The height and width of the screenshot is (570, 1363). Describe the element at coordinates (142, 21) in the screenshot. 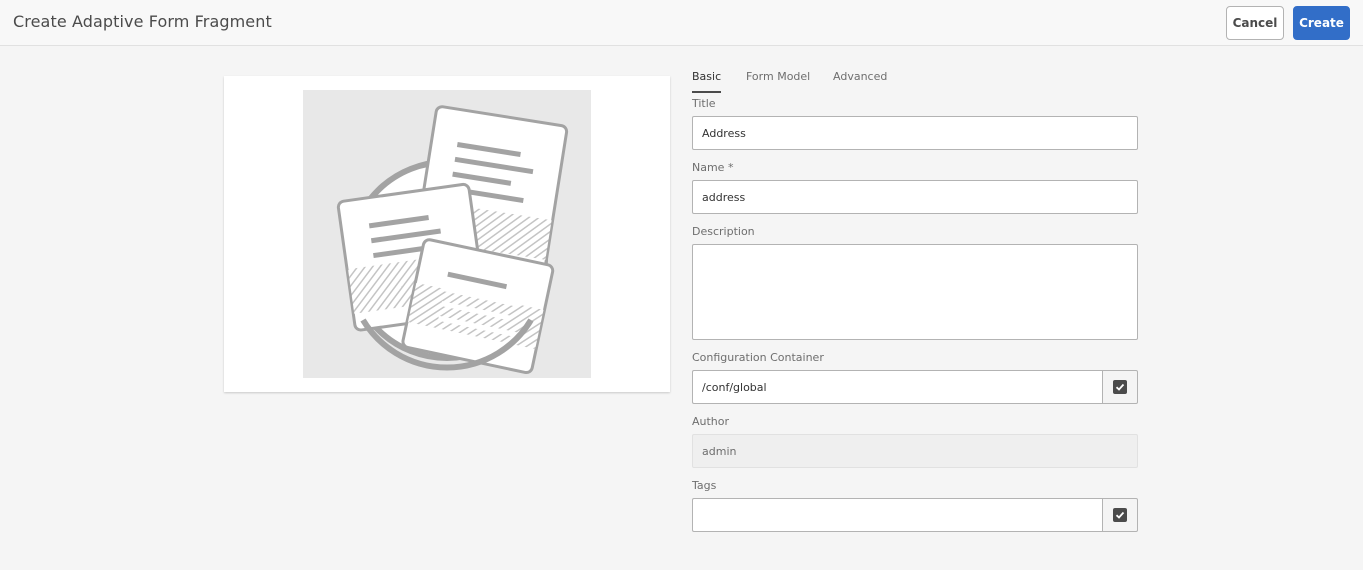

I see `page-title: Create Adaptive Form Fragment` at that location.